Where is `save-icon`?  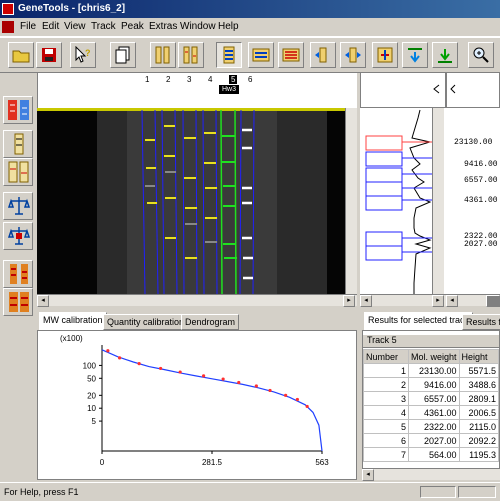 save-icon is located at coordinates (49, 55).